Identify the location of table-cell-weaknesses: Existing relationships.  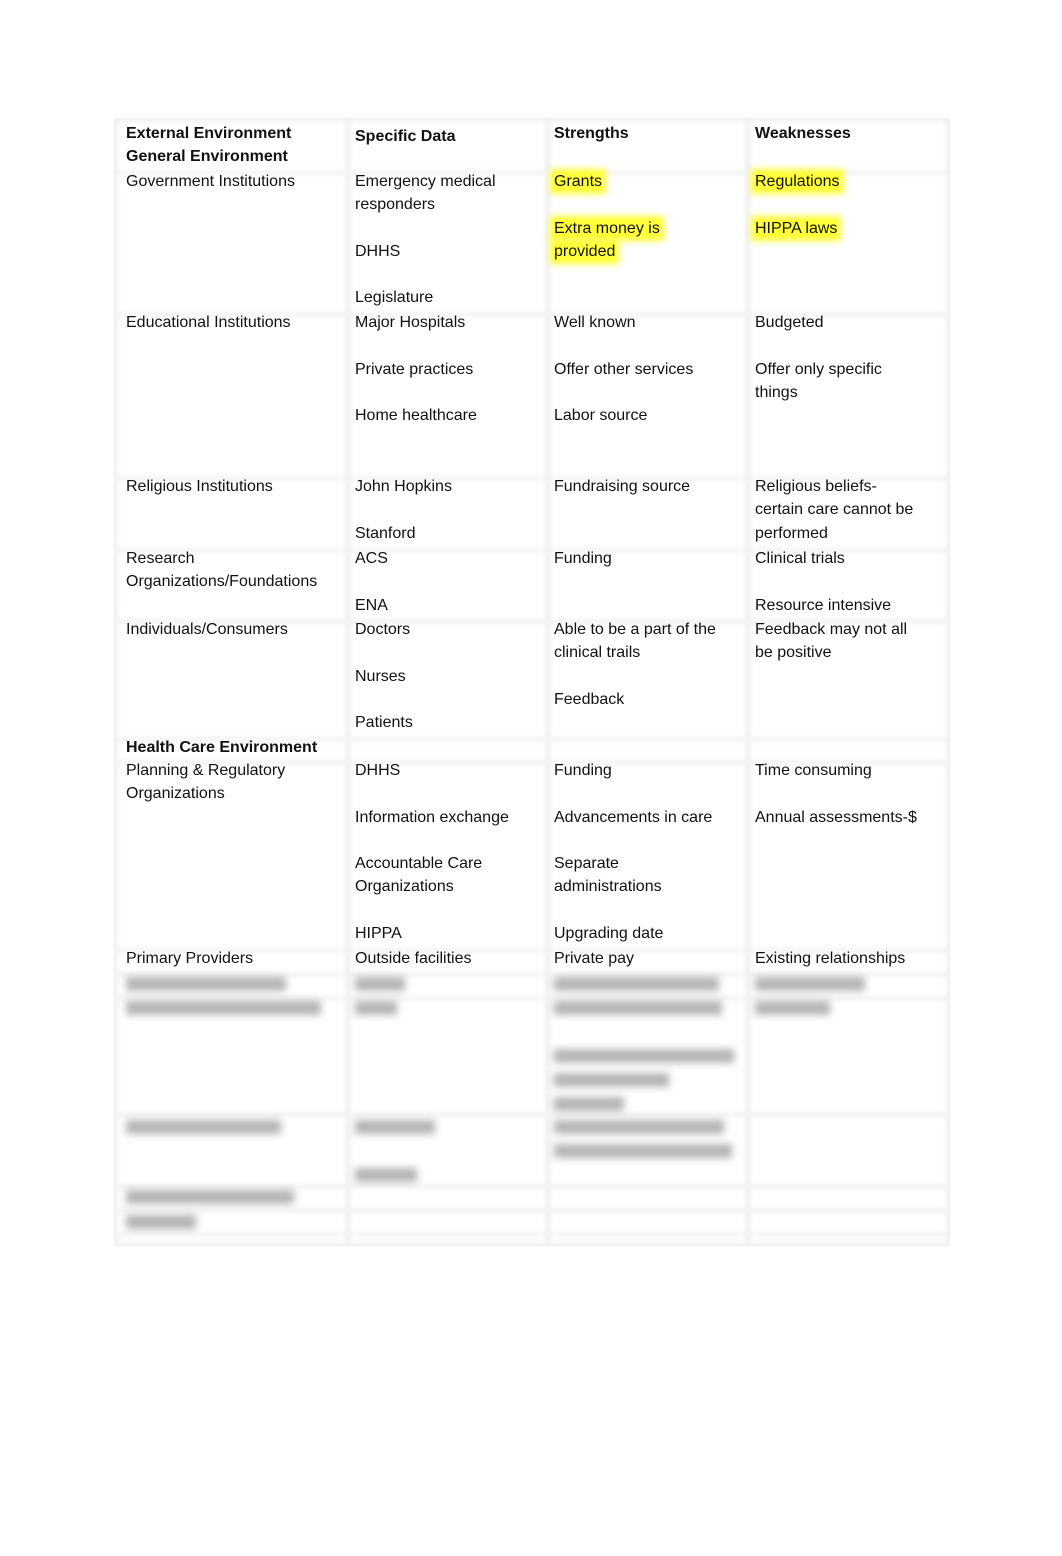
(830, 958).